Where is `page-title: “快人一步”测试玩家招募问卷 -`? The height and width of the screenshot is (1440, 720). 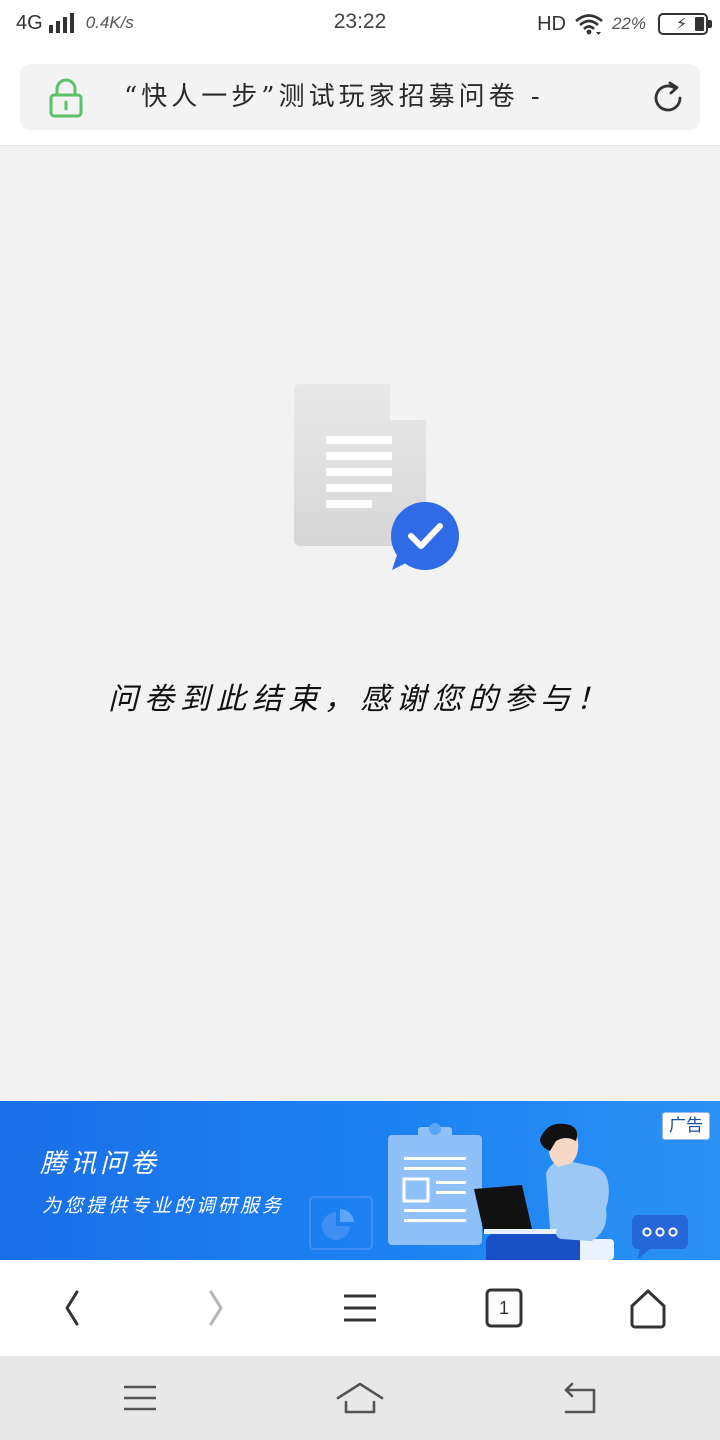 page-title: “快人一步”测试玩家招募问卷 - is located at coordinates (364, 97).